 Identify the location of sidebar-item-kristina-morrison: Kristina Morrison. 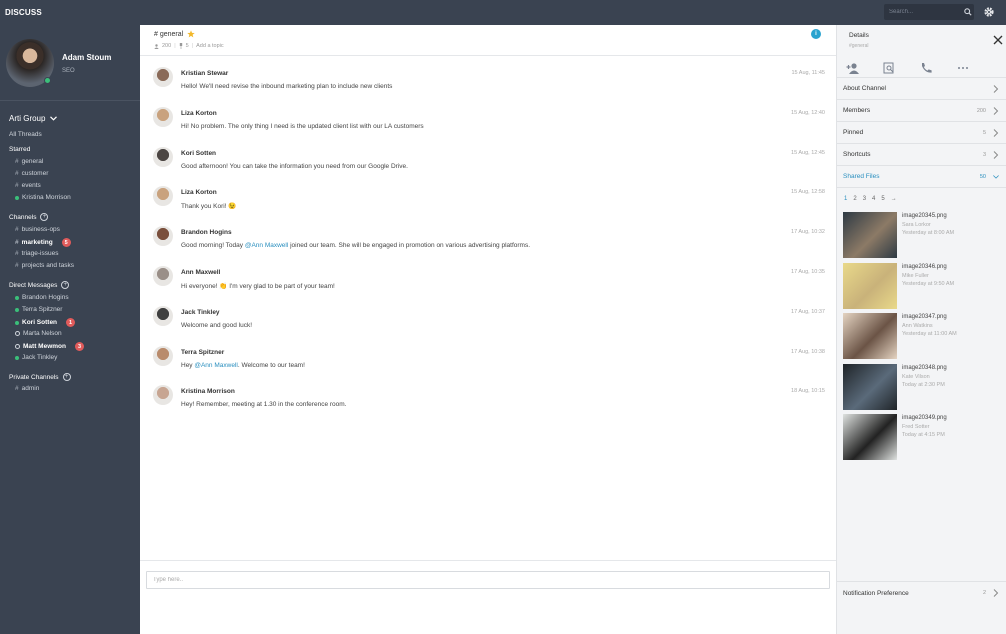
(43, 197).